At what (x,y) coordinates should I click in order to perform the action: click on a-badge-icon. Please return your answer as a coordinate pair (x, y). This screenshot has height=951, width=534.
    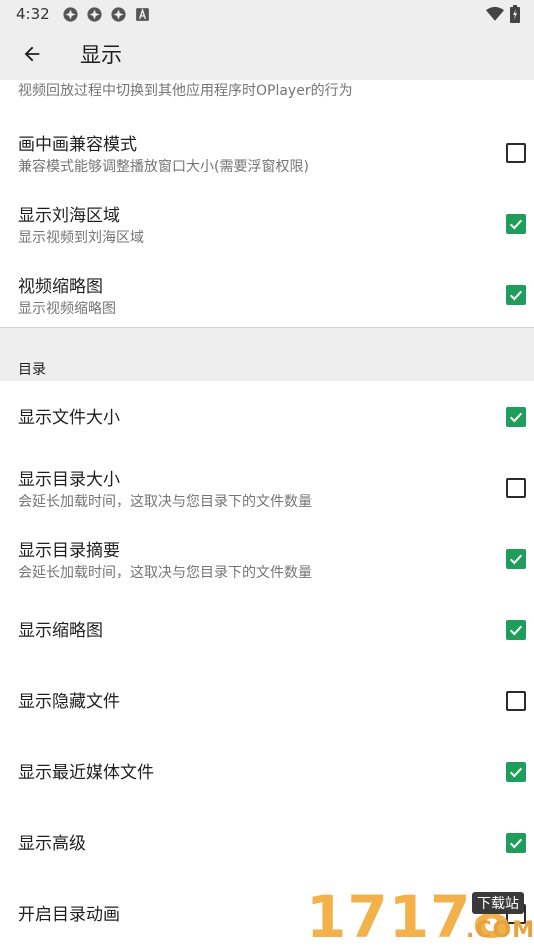
    Looking at the image, I should click on (142, 14).